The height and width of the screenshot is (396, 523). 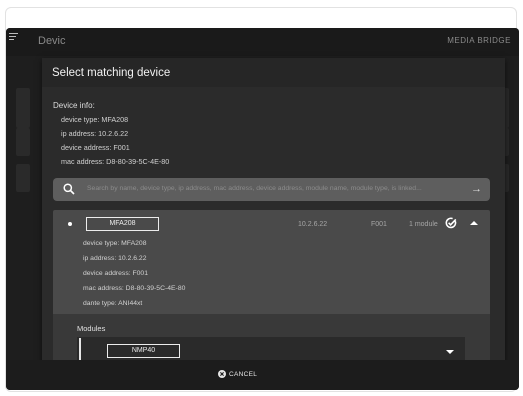 What do you see at coordinates (243, 374) in the screenshot?
I see `cancel-label: CANCEL` at bounding box center [243, 374].